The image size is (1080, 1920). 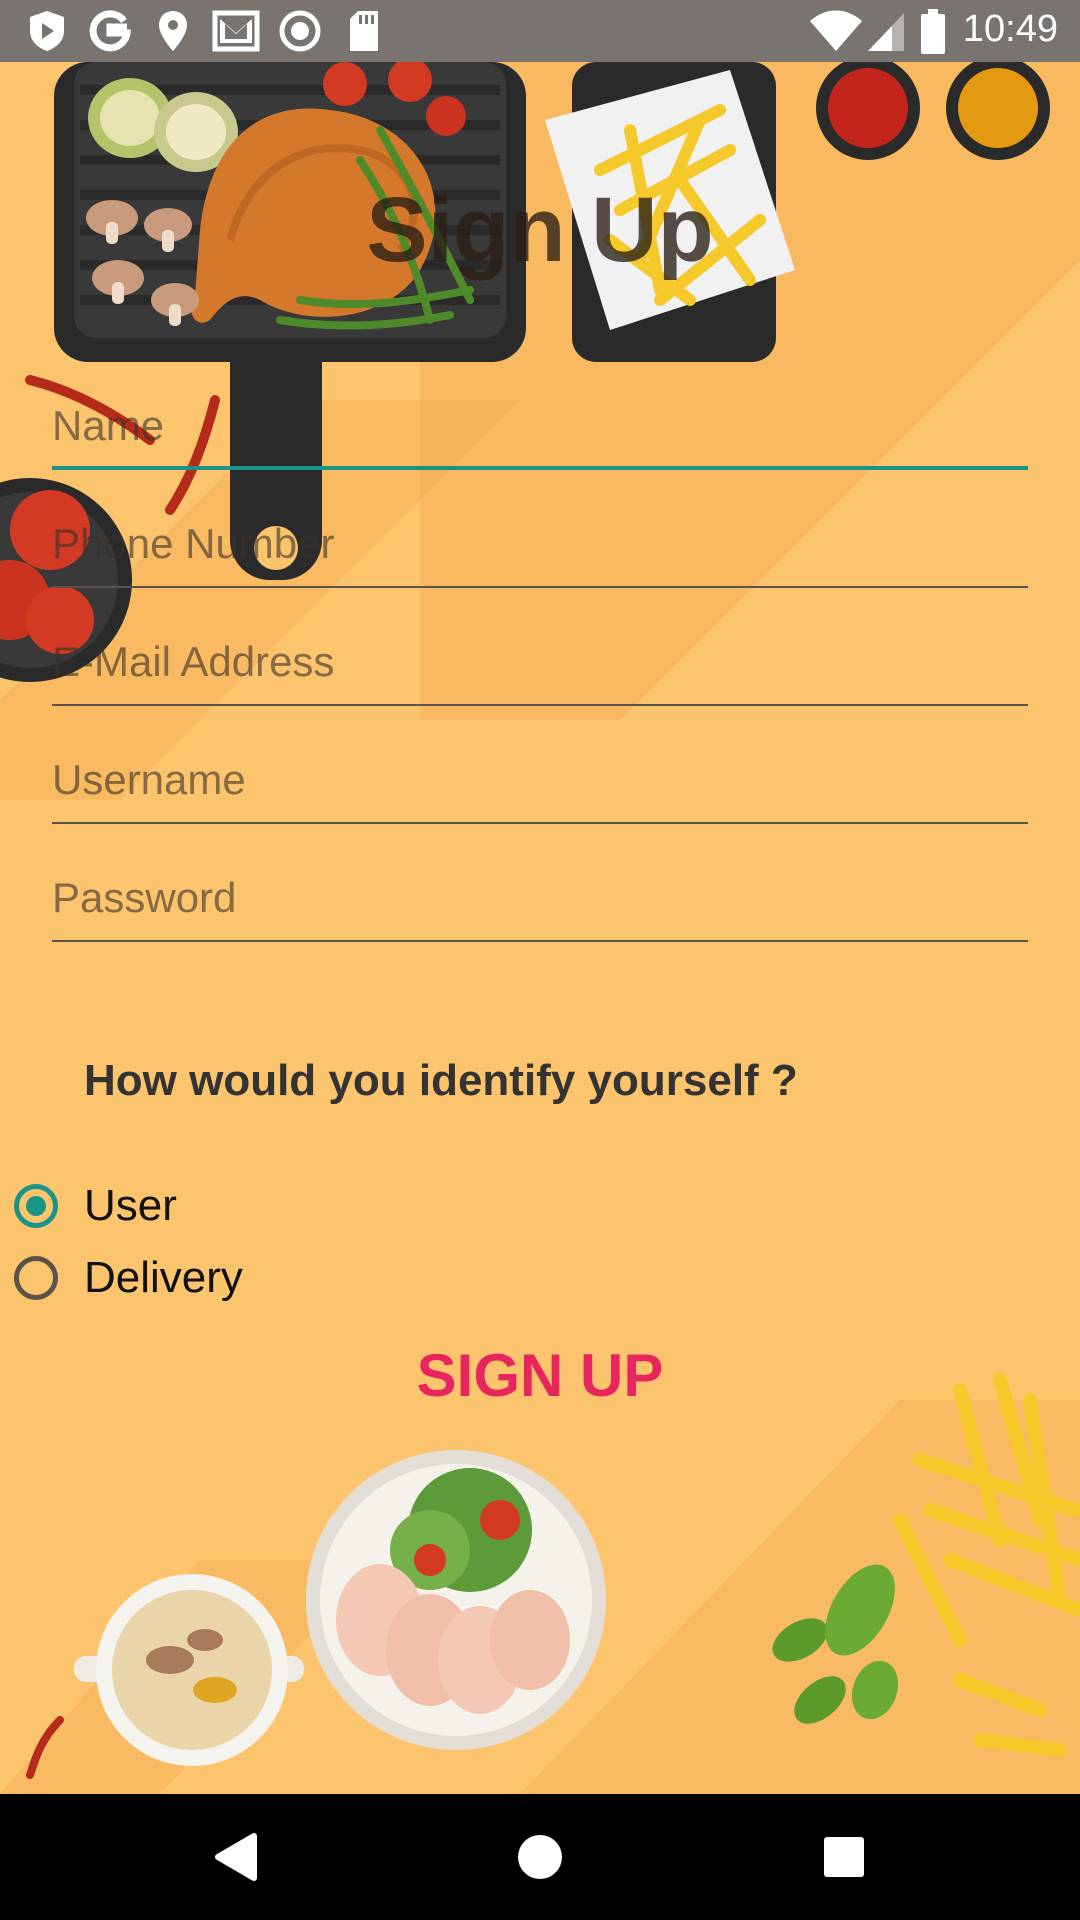 I want to click on sign-up-button: SIGN UP, so click(x=540, y=1375).